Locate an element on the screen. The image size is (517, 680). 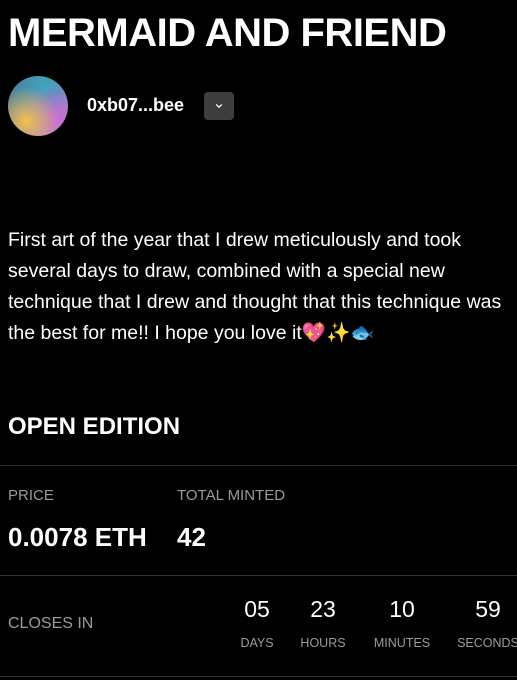
countdown-days-label: DAYS is located at coordinates (257, 643).